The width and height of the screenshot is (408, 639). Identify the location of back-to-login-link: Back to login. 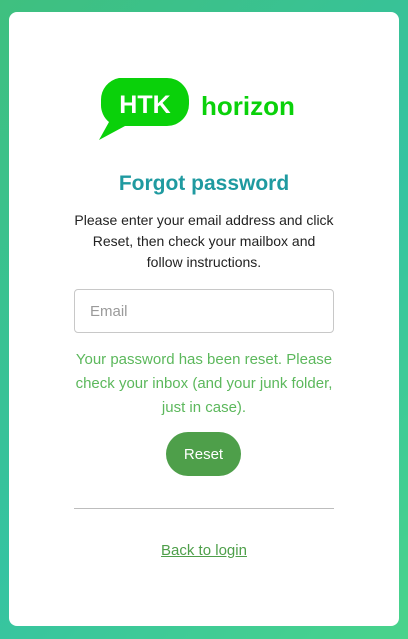
(204, 550).